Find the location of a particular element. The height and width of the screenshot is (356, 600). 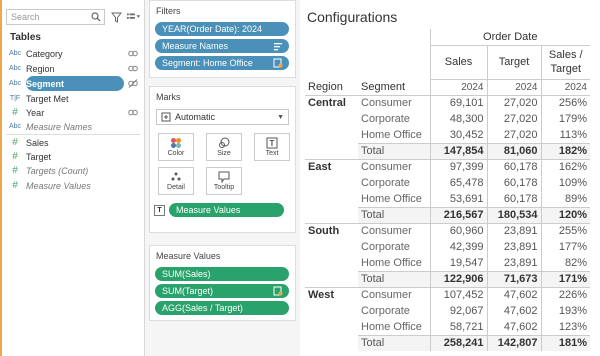

sales-cell: 53,691 is located at coordinates (458, 199).